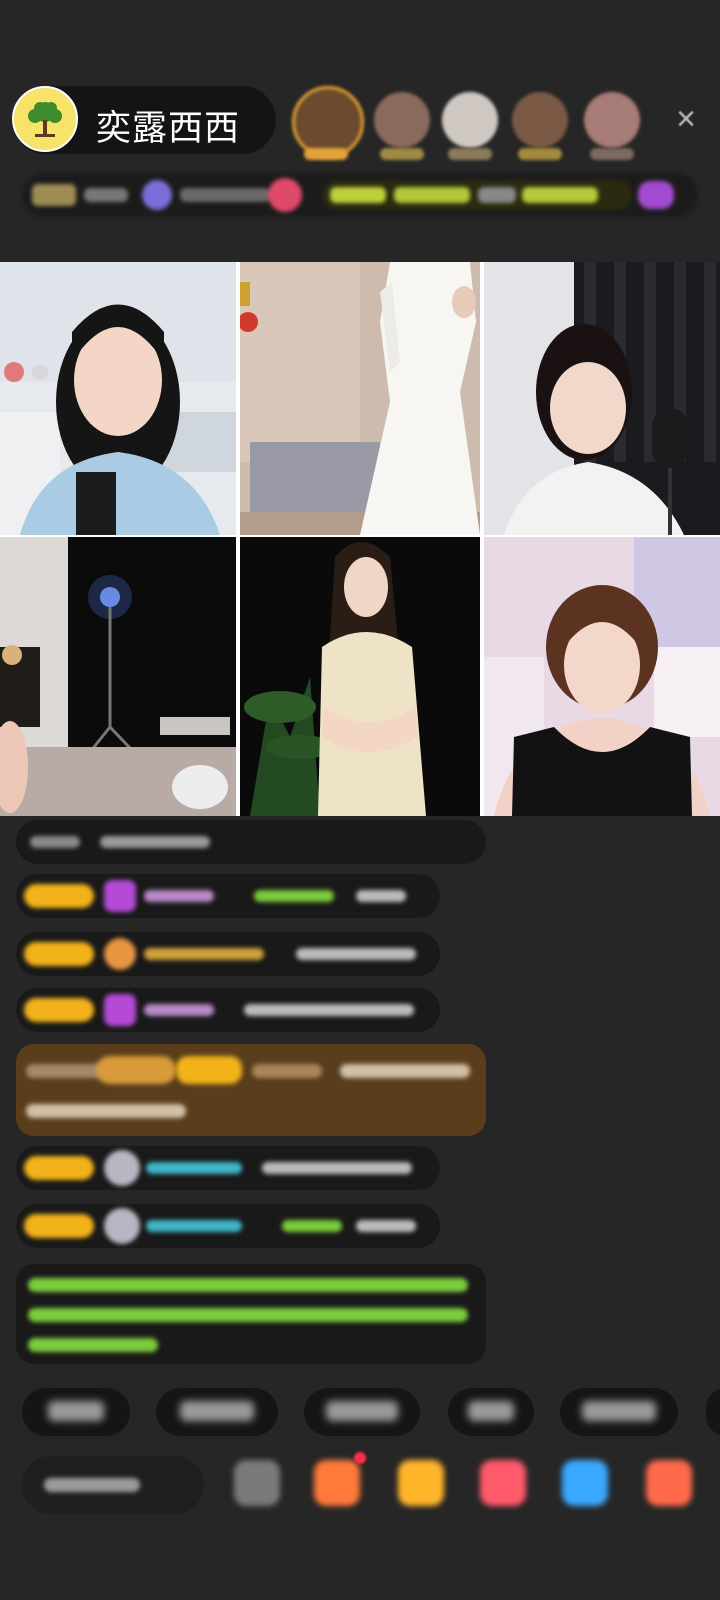  Describe the element at coordinates (337, 1483) in the screenshot. I see `gift-box-icon` at that location.